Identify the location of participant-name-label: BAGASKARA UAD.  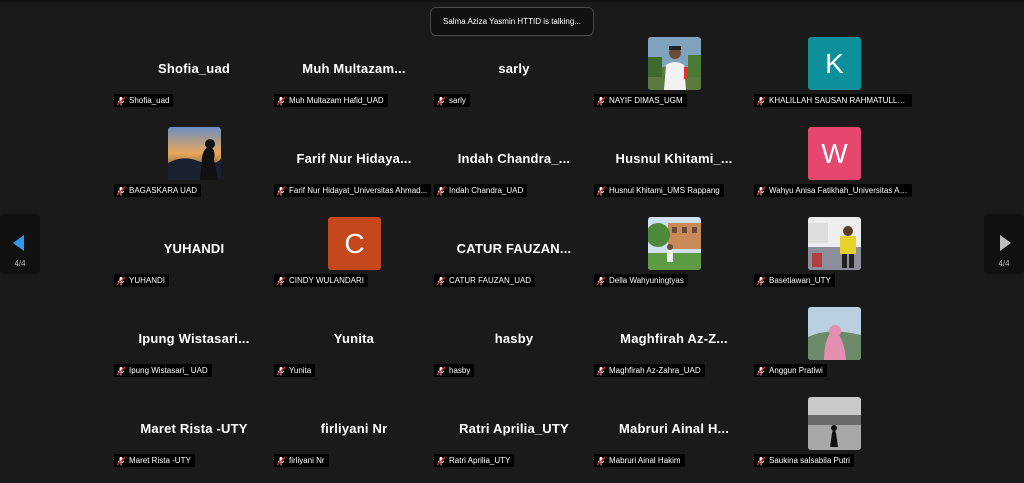
(163, 190).